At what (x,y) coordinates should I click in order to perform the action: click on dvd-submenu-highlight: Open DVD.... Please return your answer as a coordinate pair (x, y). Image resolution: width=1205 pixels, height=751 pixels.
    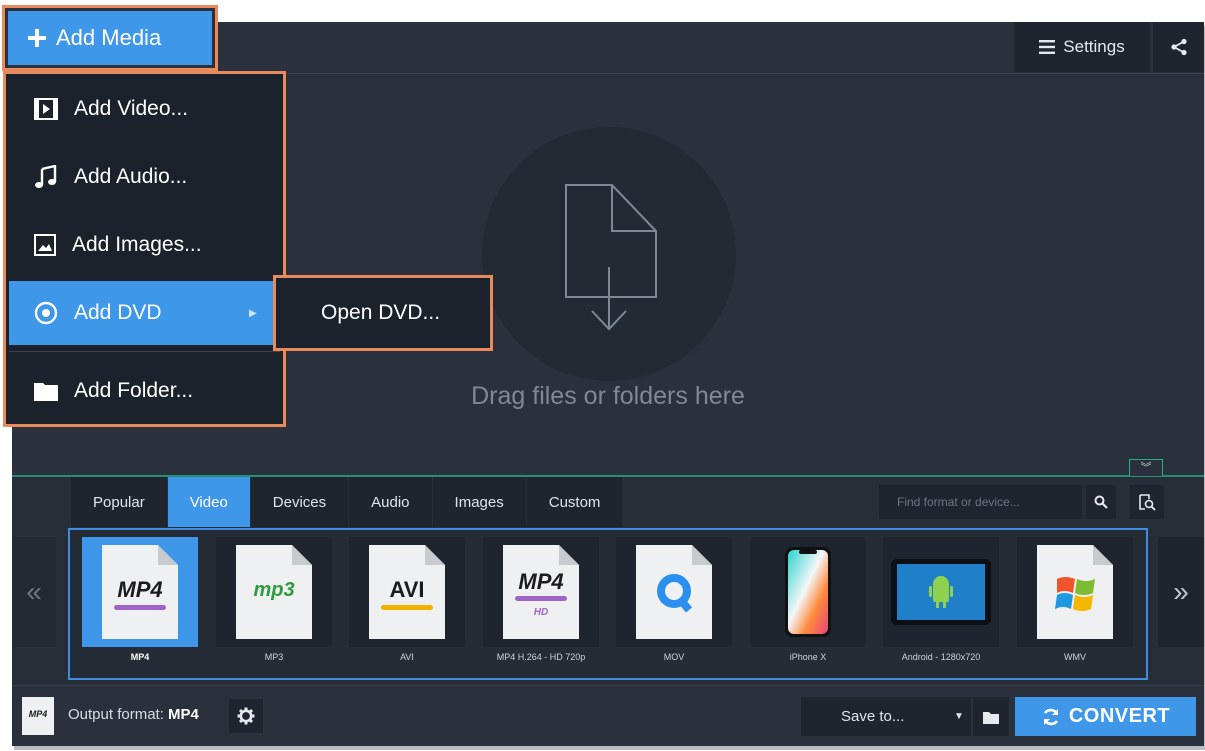
    Looking at the image, I should click on (383, 313).